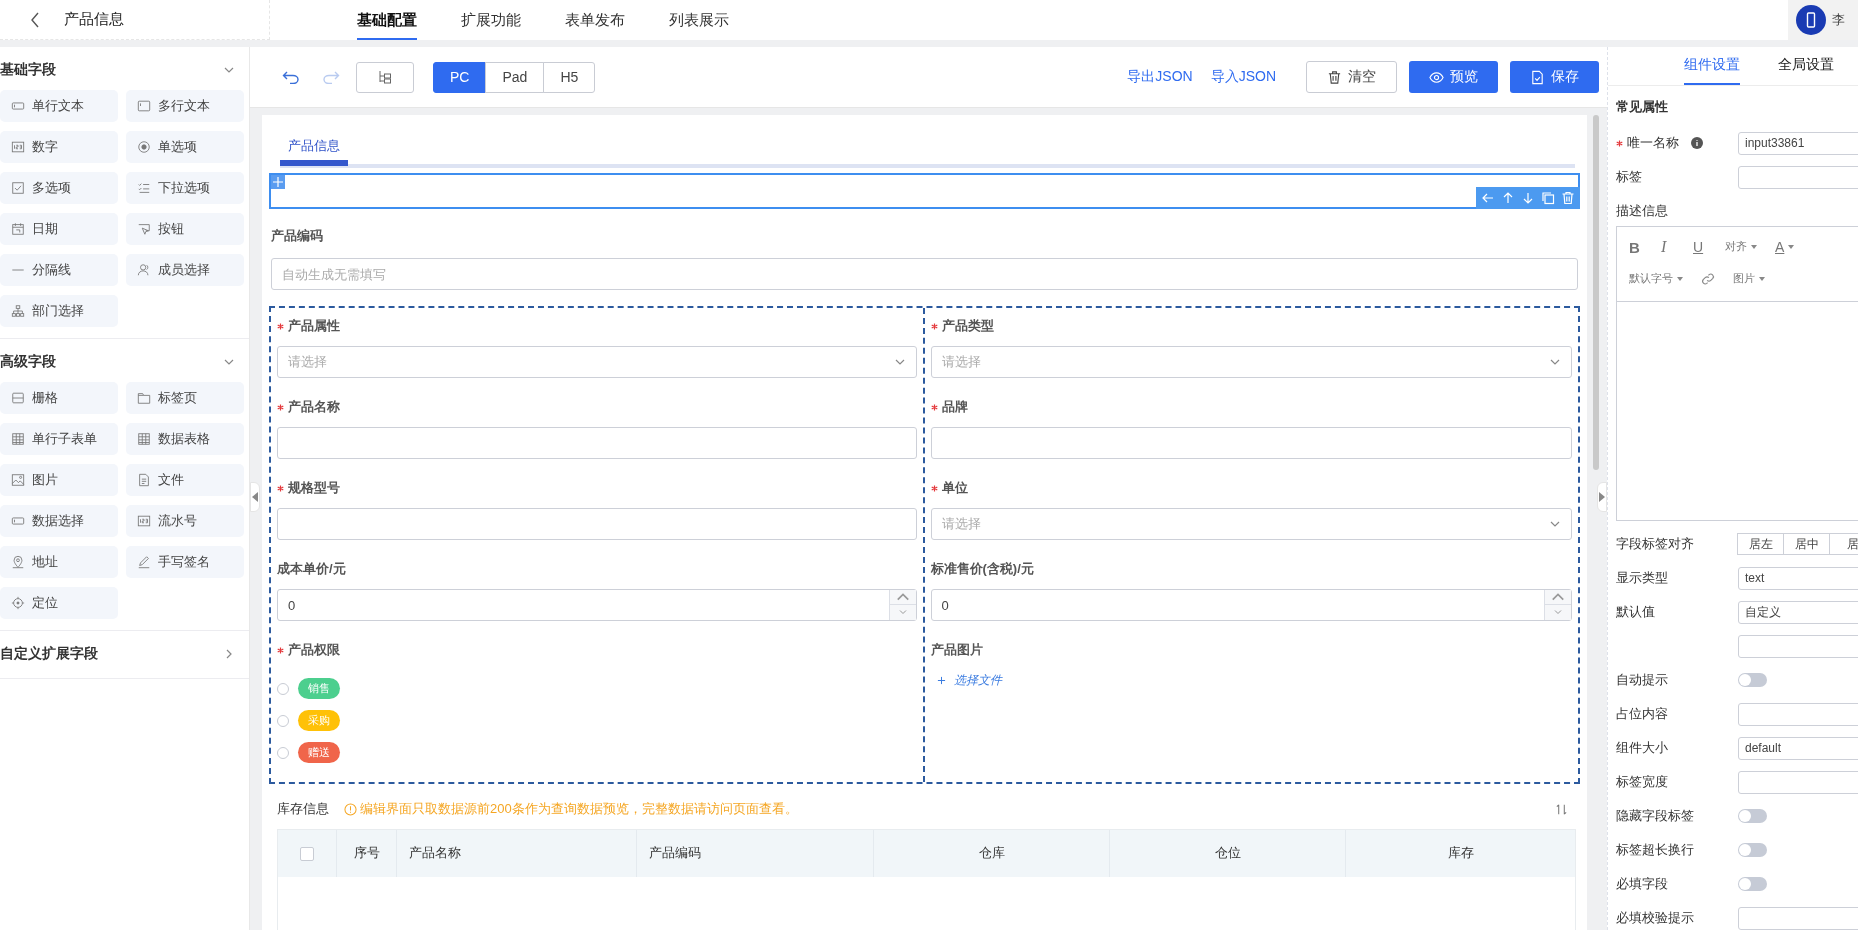  What do you see at coordinates (1798, 578) in the screenshot?
I see `text-field: text` at bounding box center [1798, 578].